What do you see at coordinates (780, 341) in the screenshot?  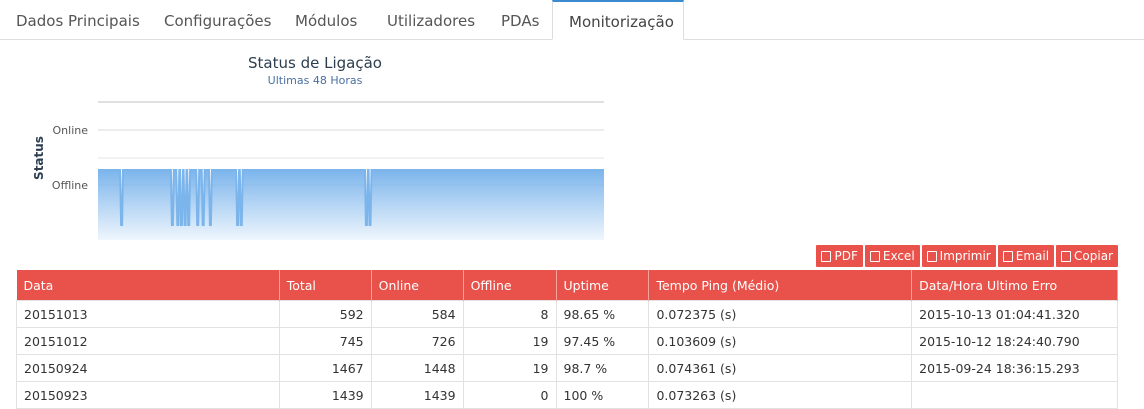 I see `cell-tempo-ping: 0.103609 (s)` at bounding box center [780, 341].